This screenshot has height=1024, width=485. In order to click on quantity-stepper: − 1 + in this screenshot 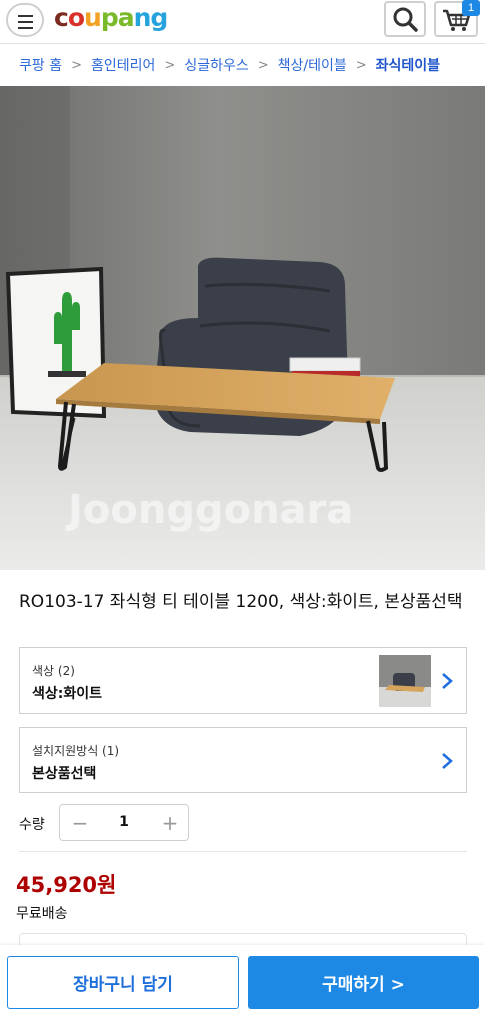, I will do `click(124, 822)`.